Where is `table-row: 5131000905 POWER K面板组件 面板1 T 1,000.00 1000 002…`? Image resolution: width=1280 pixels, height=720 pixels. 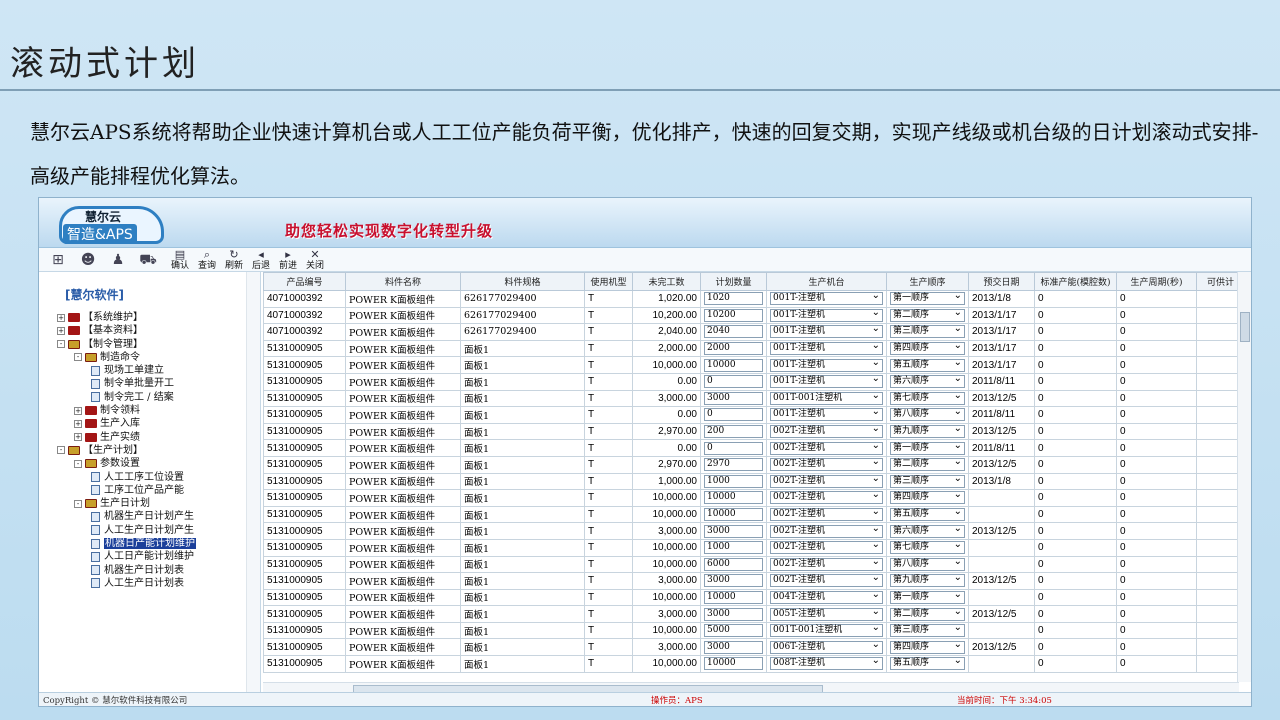 table-row: 5131000905 POWER K面板组件 面板1 T 1,000.00 1000 002… is located at coordinates (754, 481).